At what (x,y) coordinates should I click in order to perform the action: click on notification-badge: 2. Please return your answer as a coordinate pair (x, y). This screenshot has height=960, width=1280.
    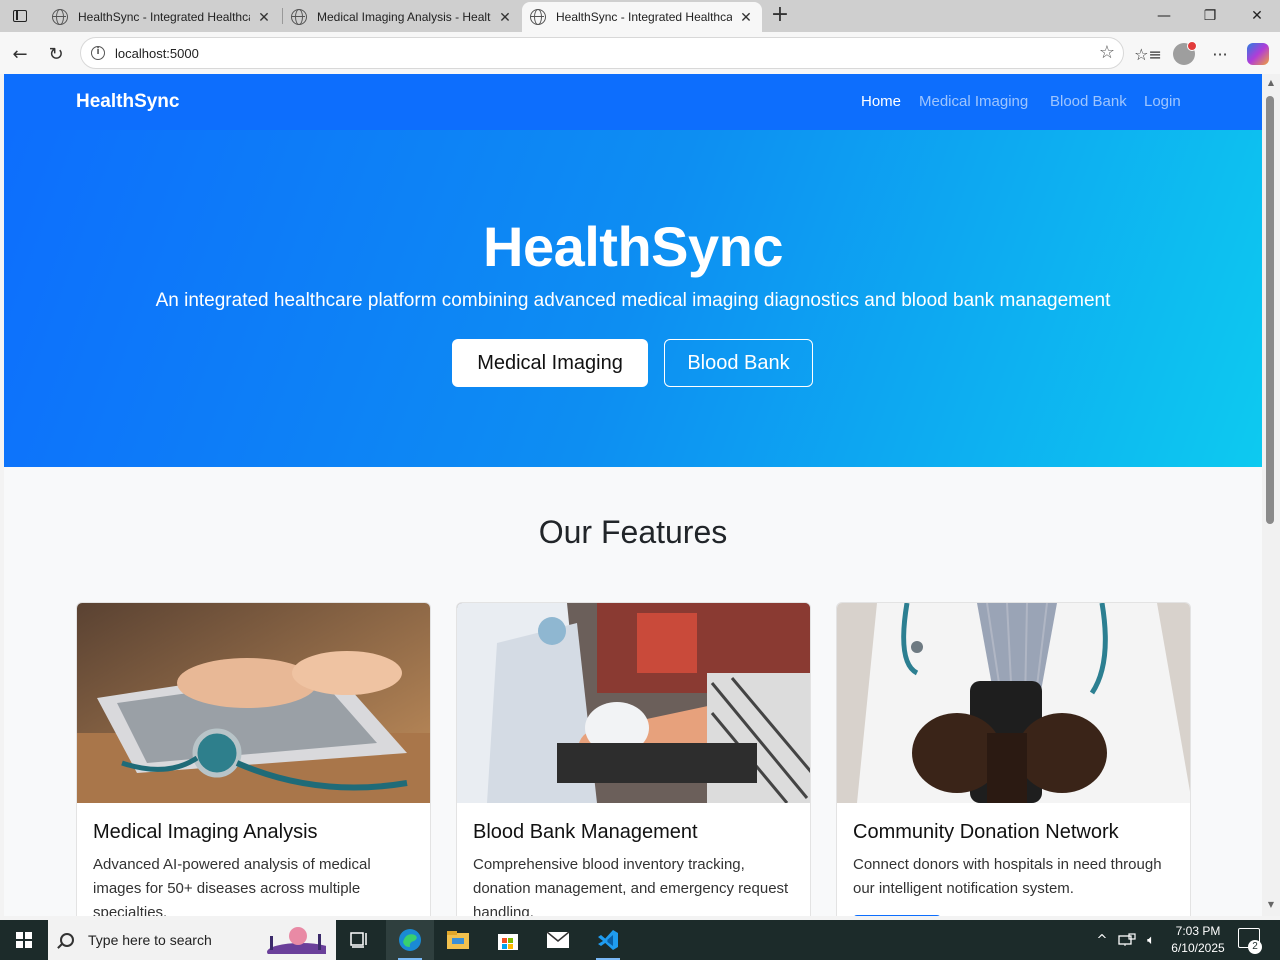
    Looking at the image, I should click on (1255, 947).